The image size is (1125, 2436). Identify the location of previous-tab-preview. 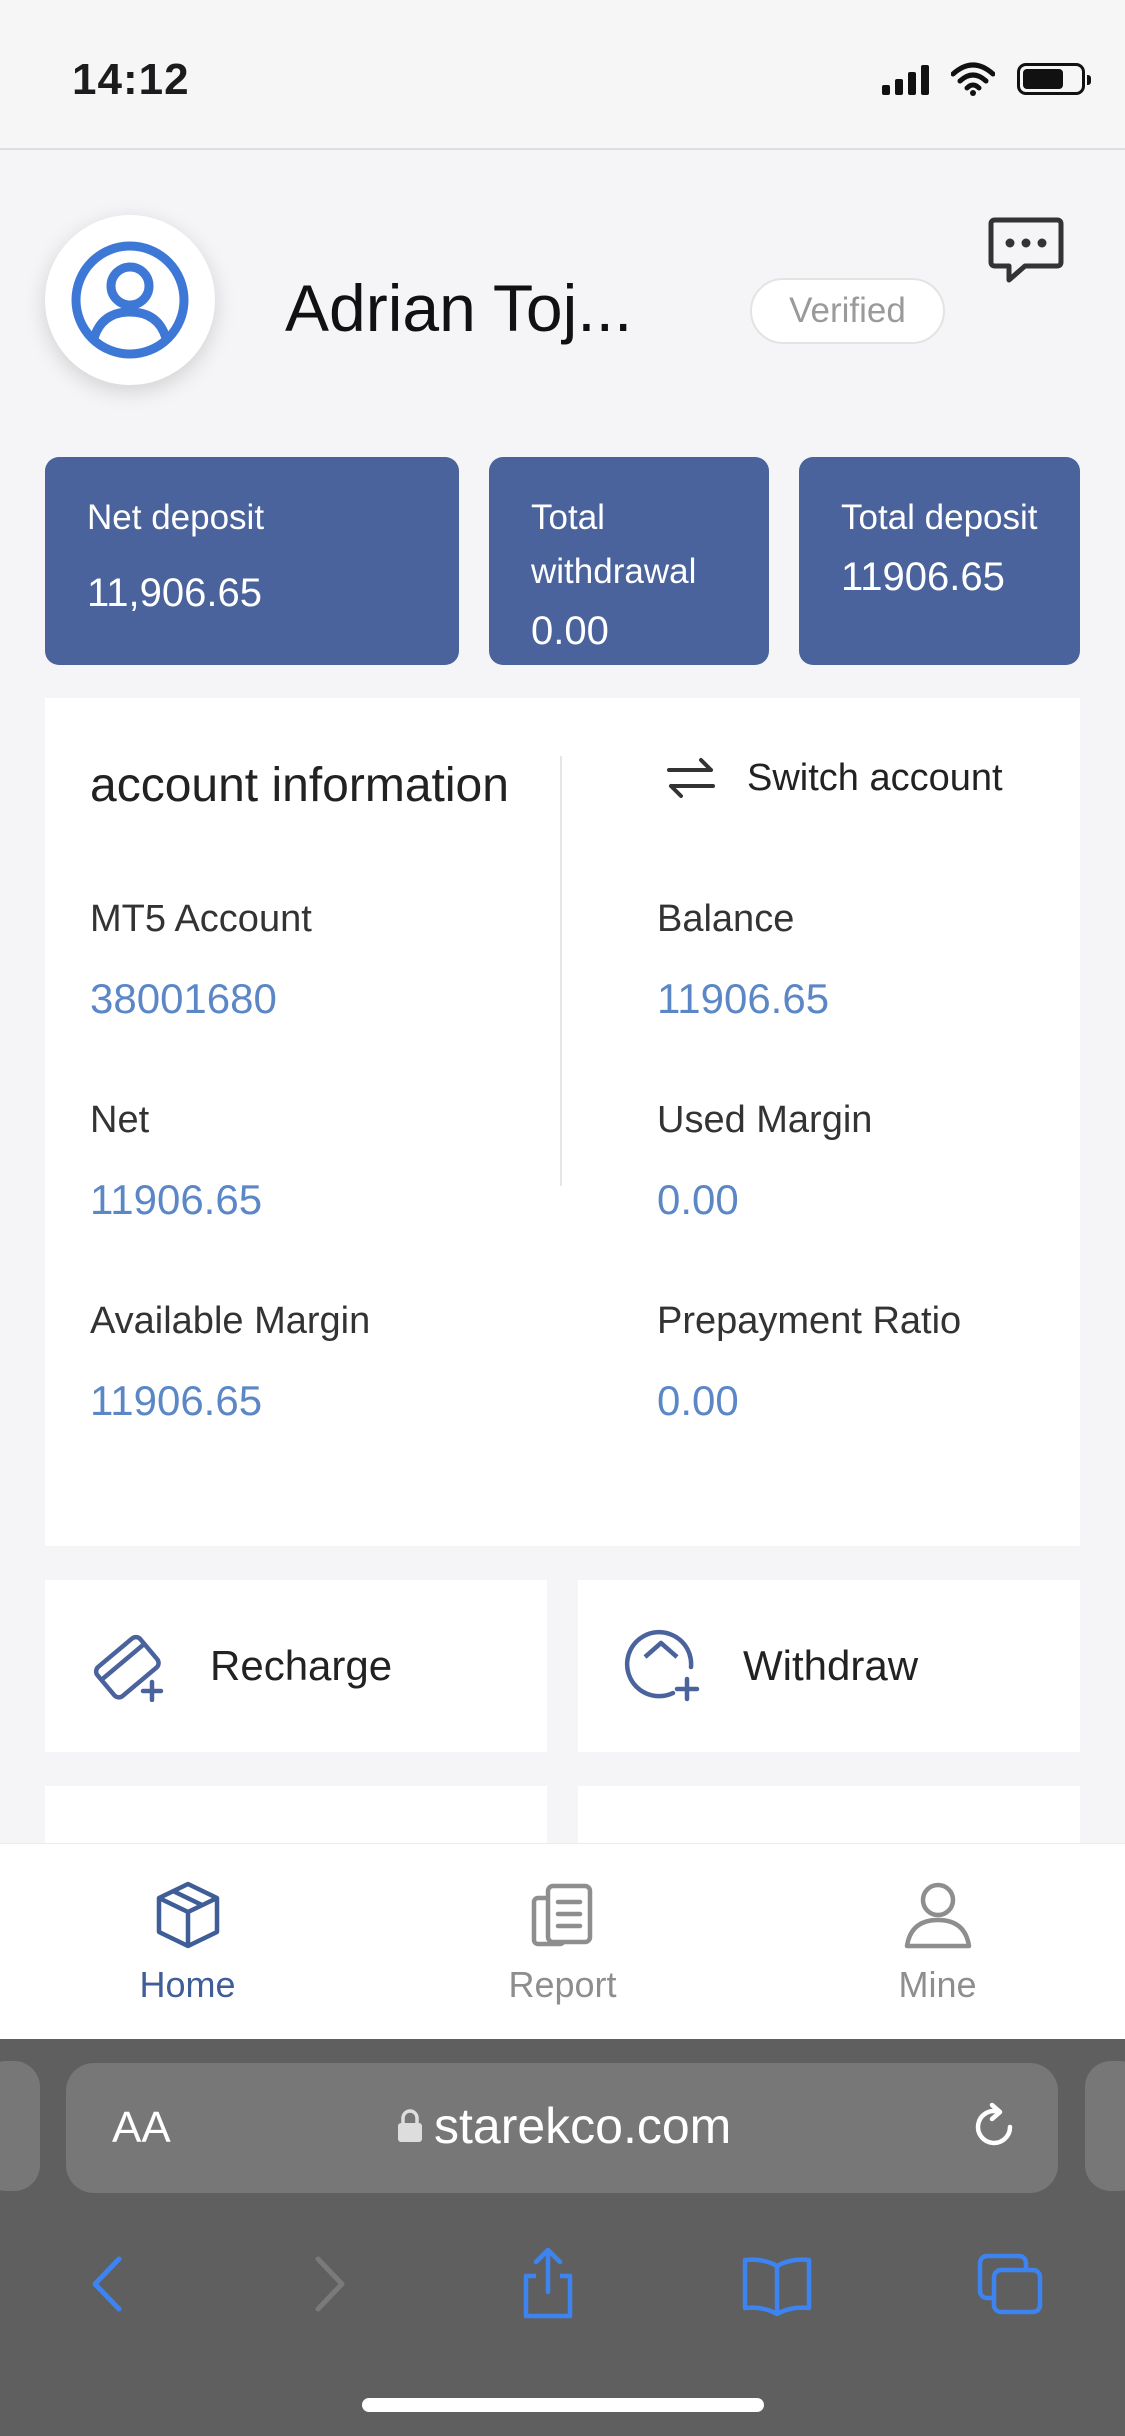
(20, 2126).